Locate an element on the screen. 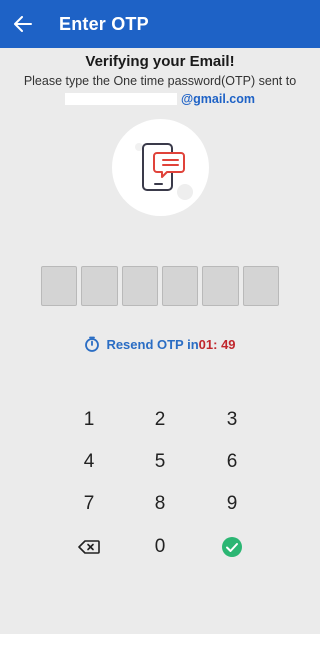  resend-otp: Resend OTP in 01: 49 is located at coordinates (160, 344).